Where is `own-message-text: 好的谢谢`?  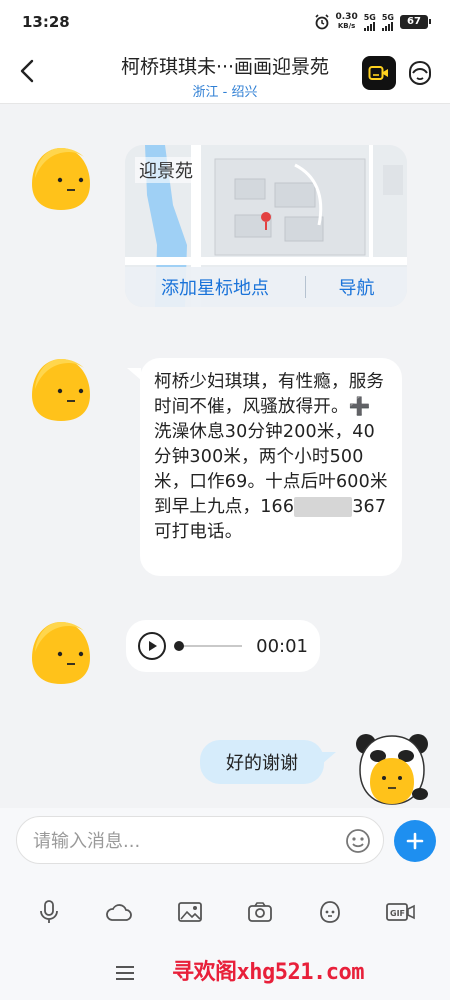 own-message-text: 好的谢谢 is located at coordinates (262, 763).